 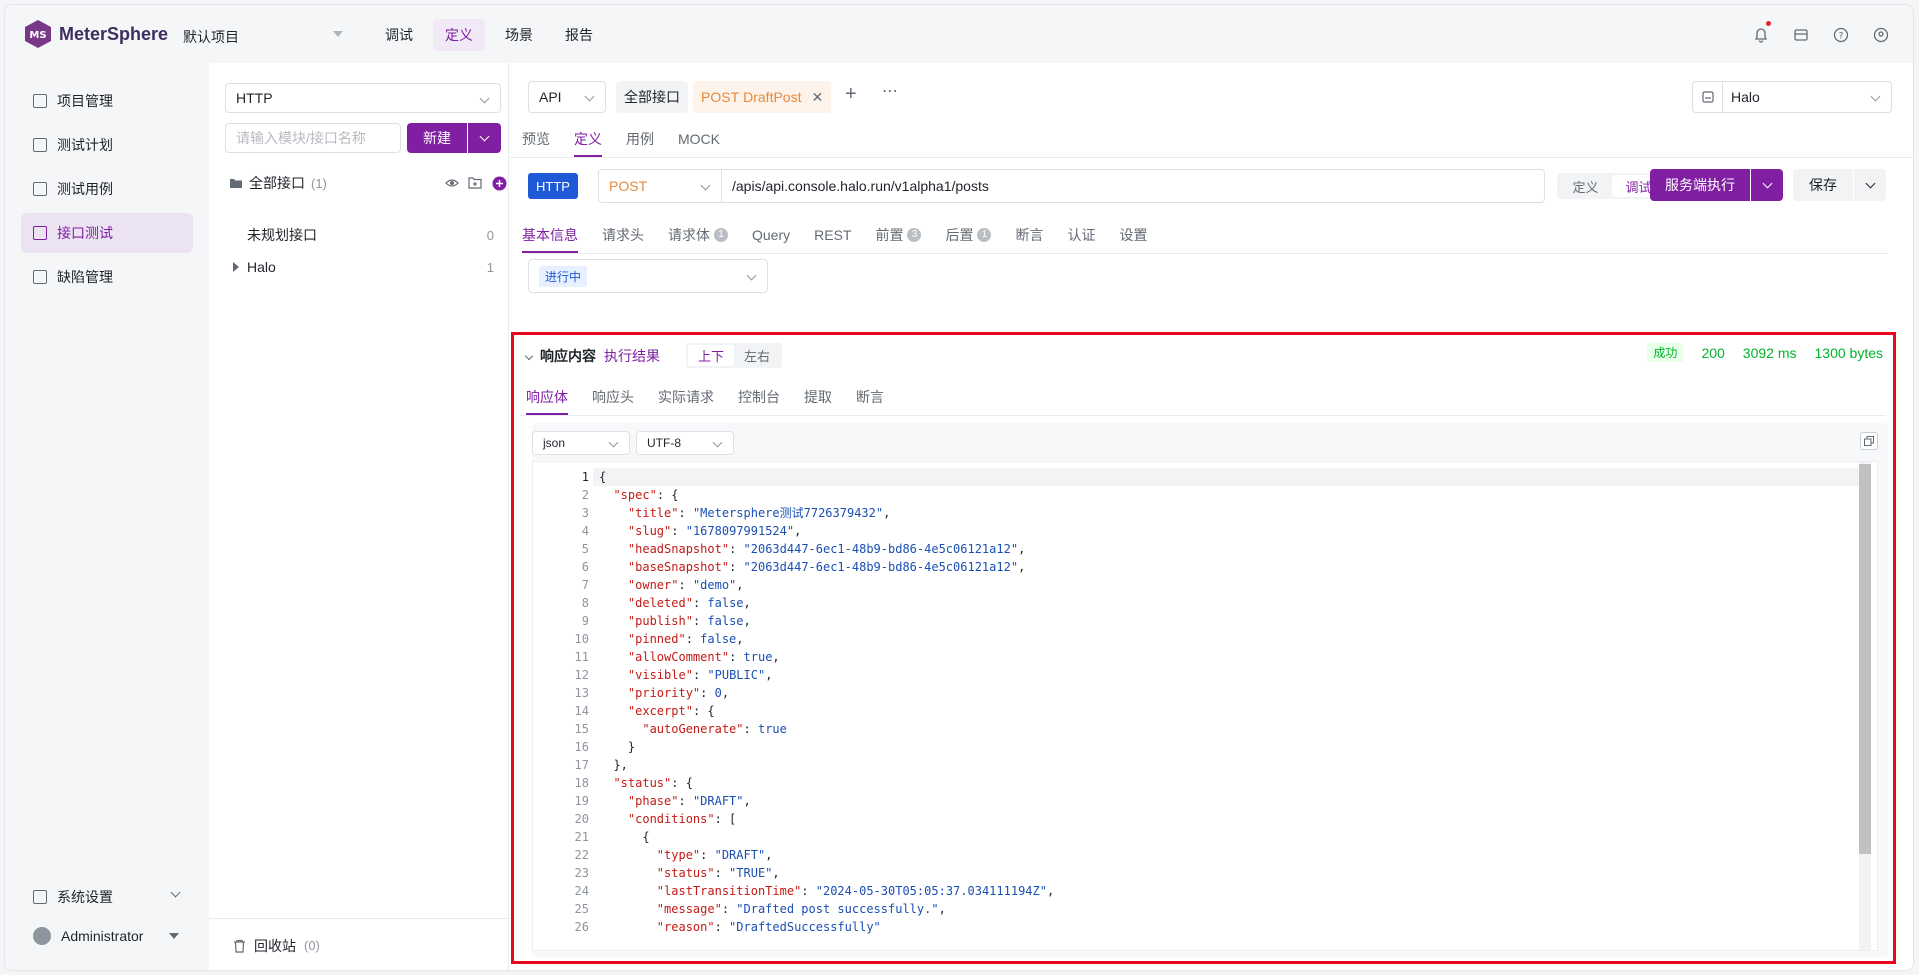 What do you see at coordinates (1767, 185) in the screenshot?
I see `execute-dropdown-button` at bounding box center [1767, 185].